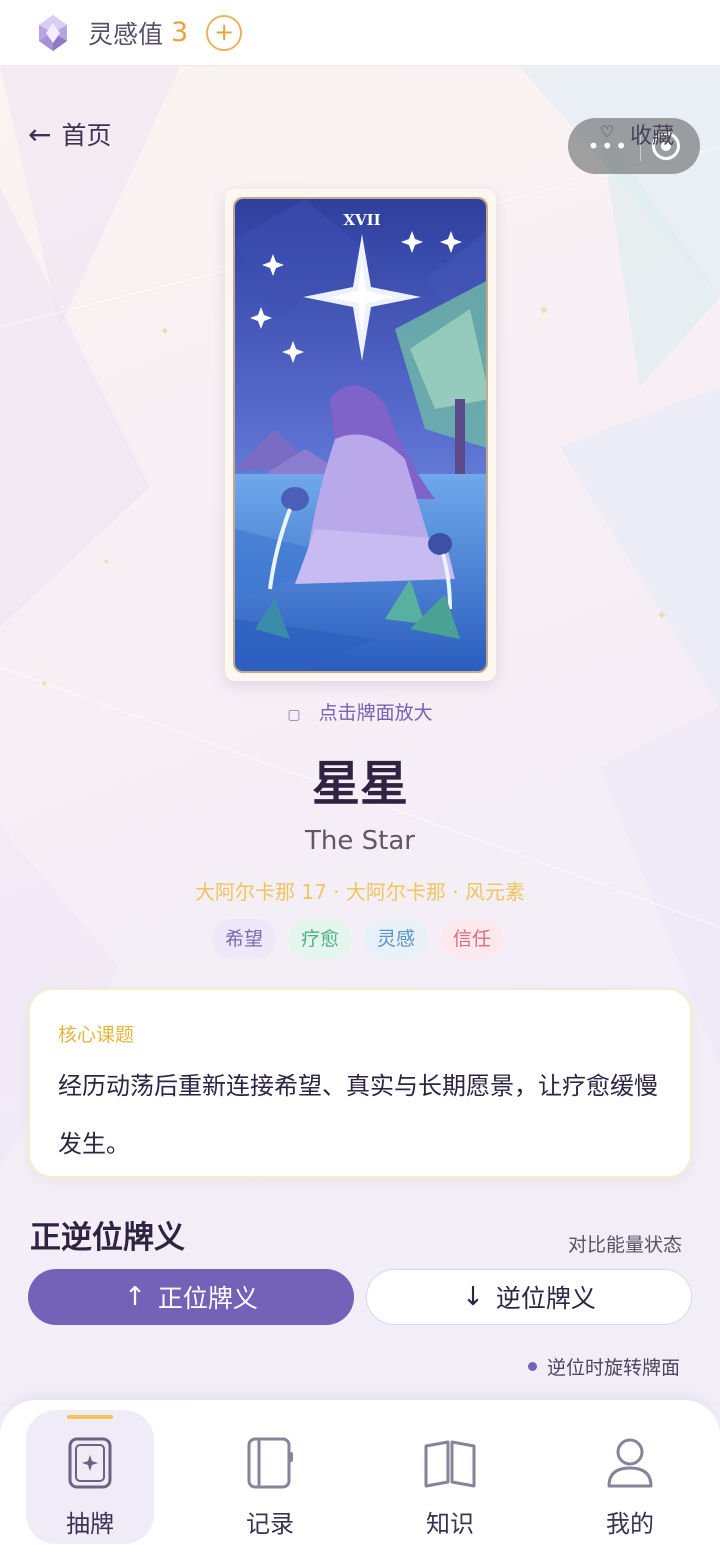  What do you see at coordinates (224, 32) in the screenshot?
I see `add-inspiration-button: +` at bounding box center [224, 32].